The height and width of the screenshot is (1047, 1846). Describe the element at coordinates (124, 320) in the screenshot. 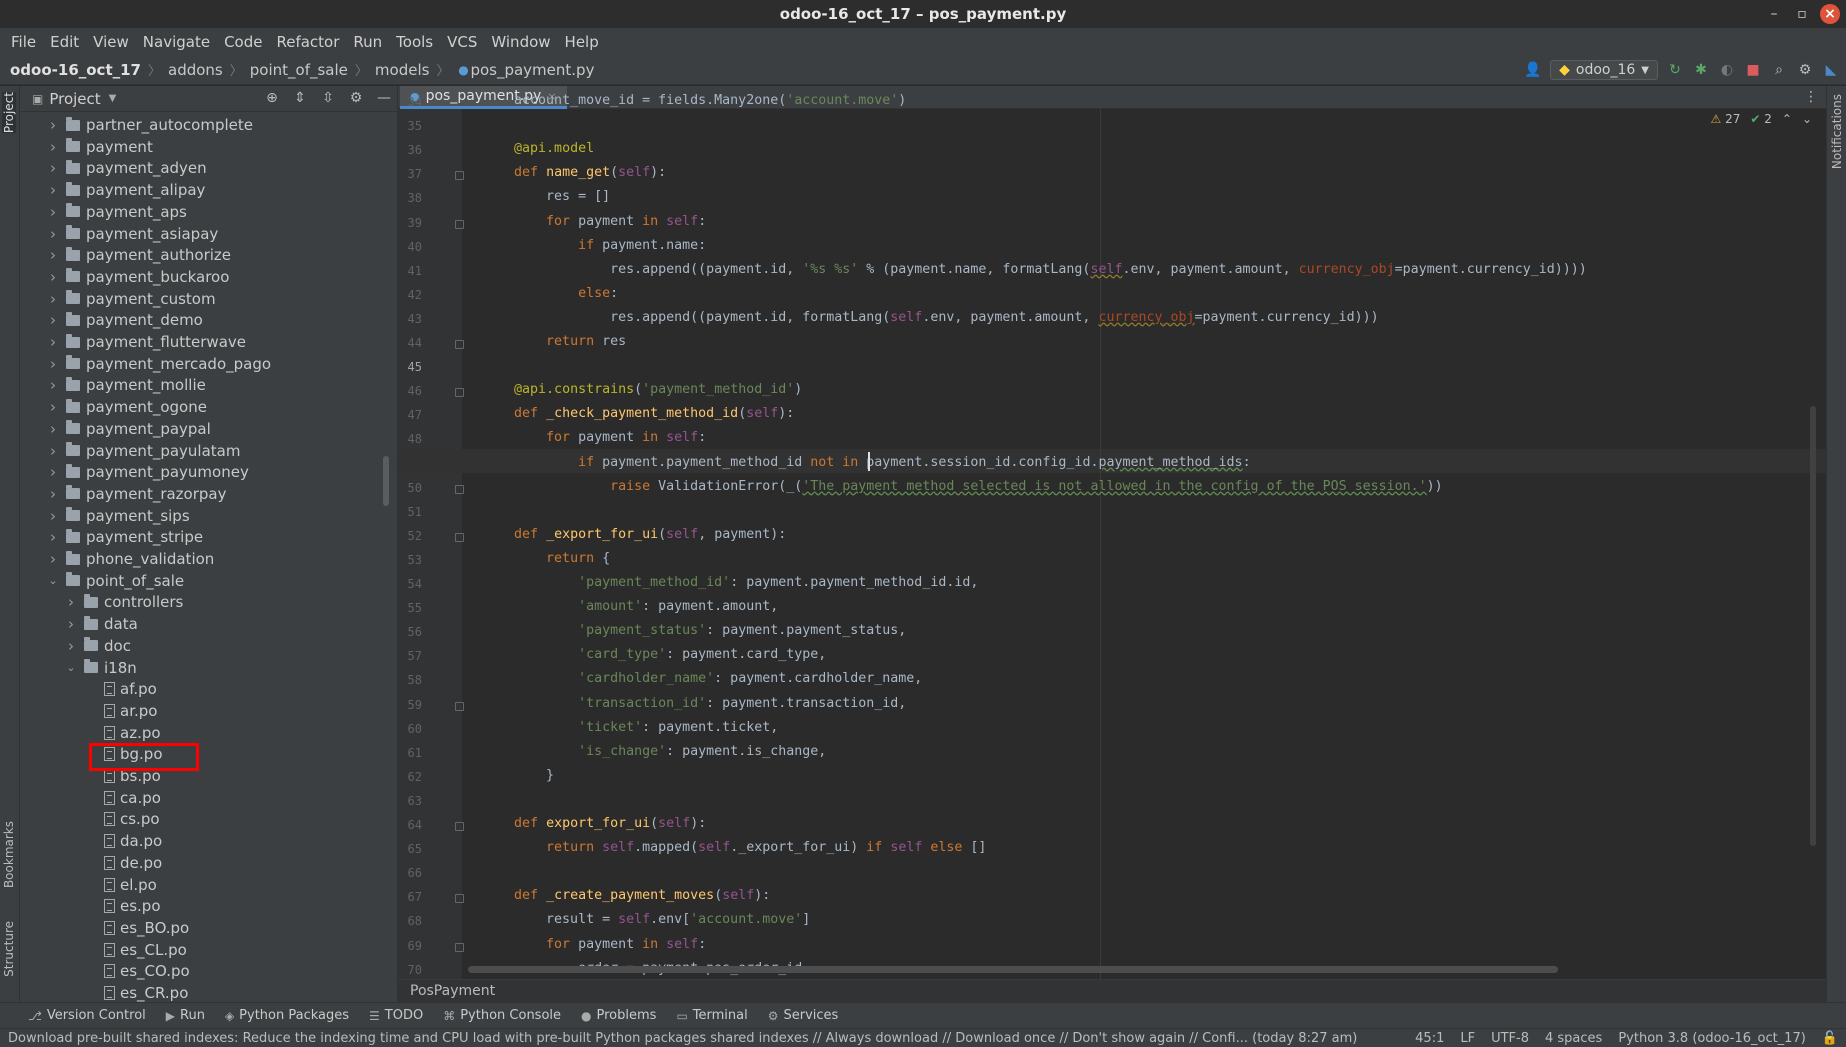

I see `tree-folder: › payment_demo` at that location.